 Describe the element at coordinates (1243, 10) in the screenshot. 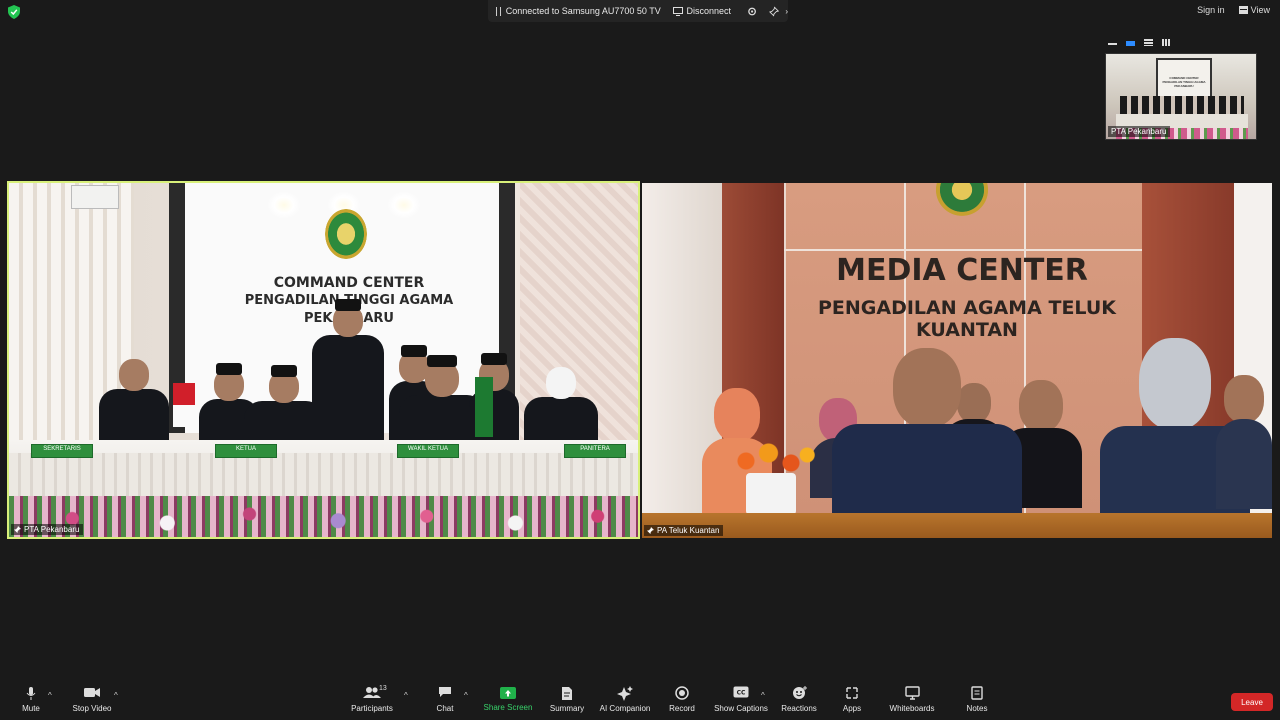

I see `view-grid-icon` at that location.